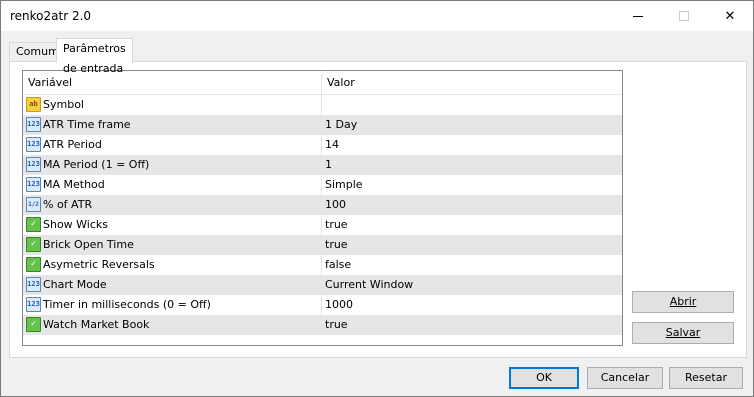  What do you see at coordinates (127, 304) in the screenshot?
I see `parameter-name: Timer in milliseconds (0 = Off)` at bounding box center [127, 304].